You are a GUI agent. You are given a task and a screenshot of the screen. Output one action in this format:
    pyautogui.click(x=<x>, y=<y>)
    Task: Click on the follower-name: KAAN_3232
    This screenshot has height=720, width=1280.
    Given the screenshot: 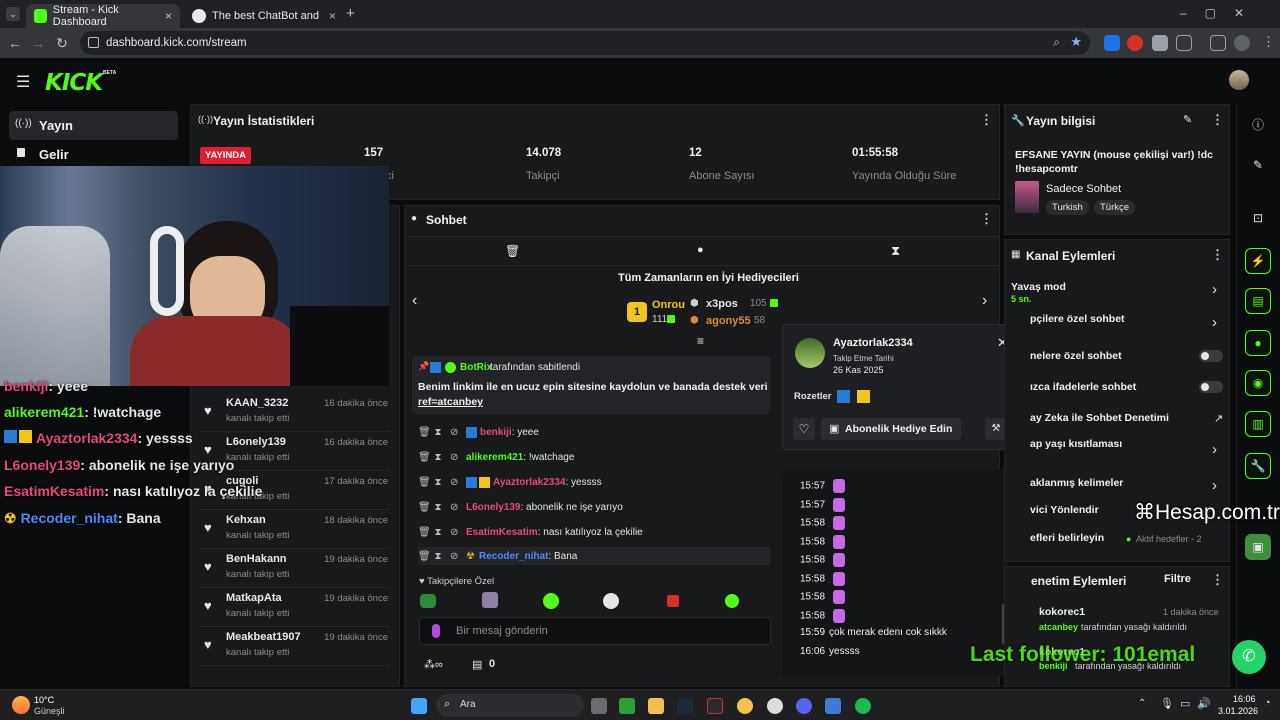 What is the action you would take?
    pyautogui.click(x=257, y=403)
    